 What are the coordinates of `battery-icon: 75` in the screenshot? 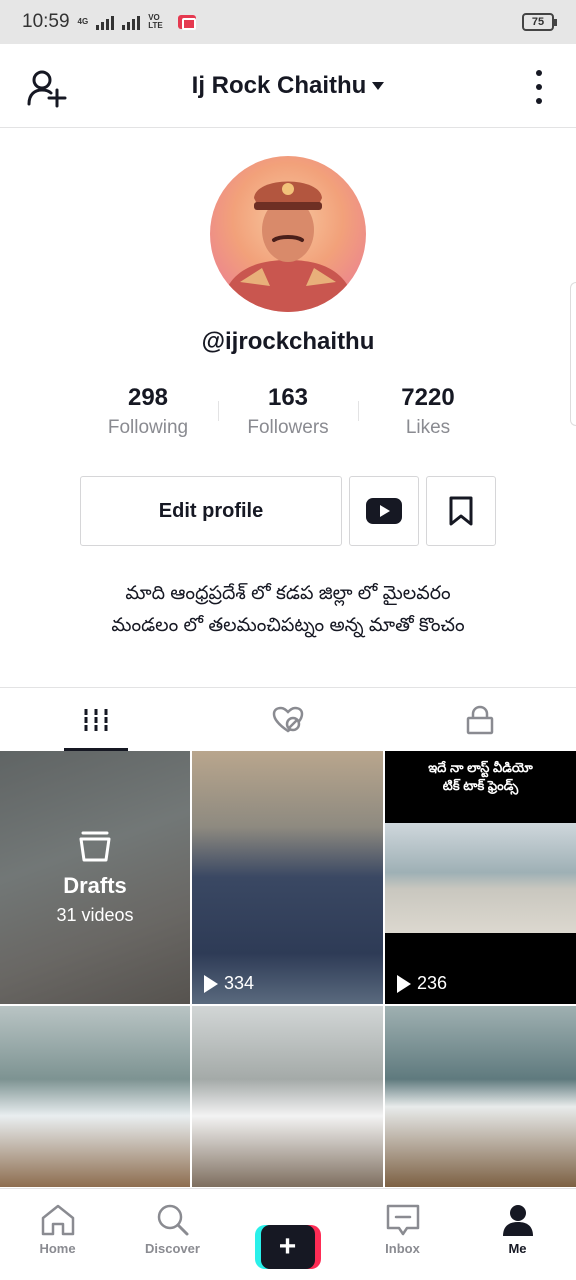 It's located at (539, 22).